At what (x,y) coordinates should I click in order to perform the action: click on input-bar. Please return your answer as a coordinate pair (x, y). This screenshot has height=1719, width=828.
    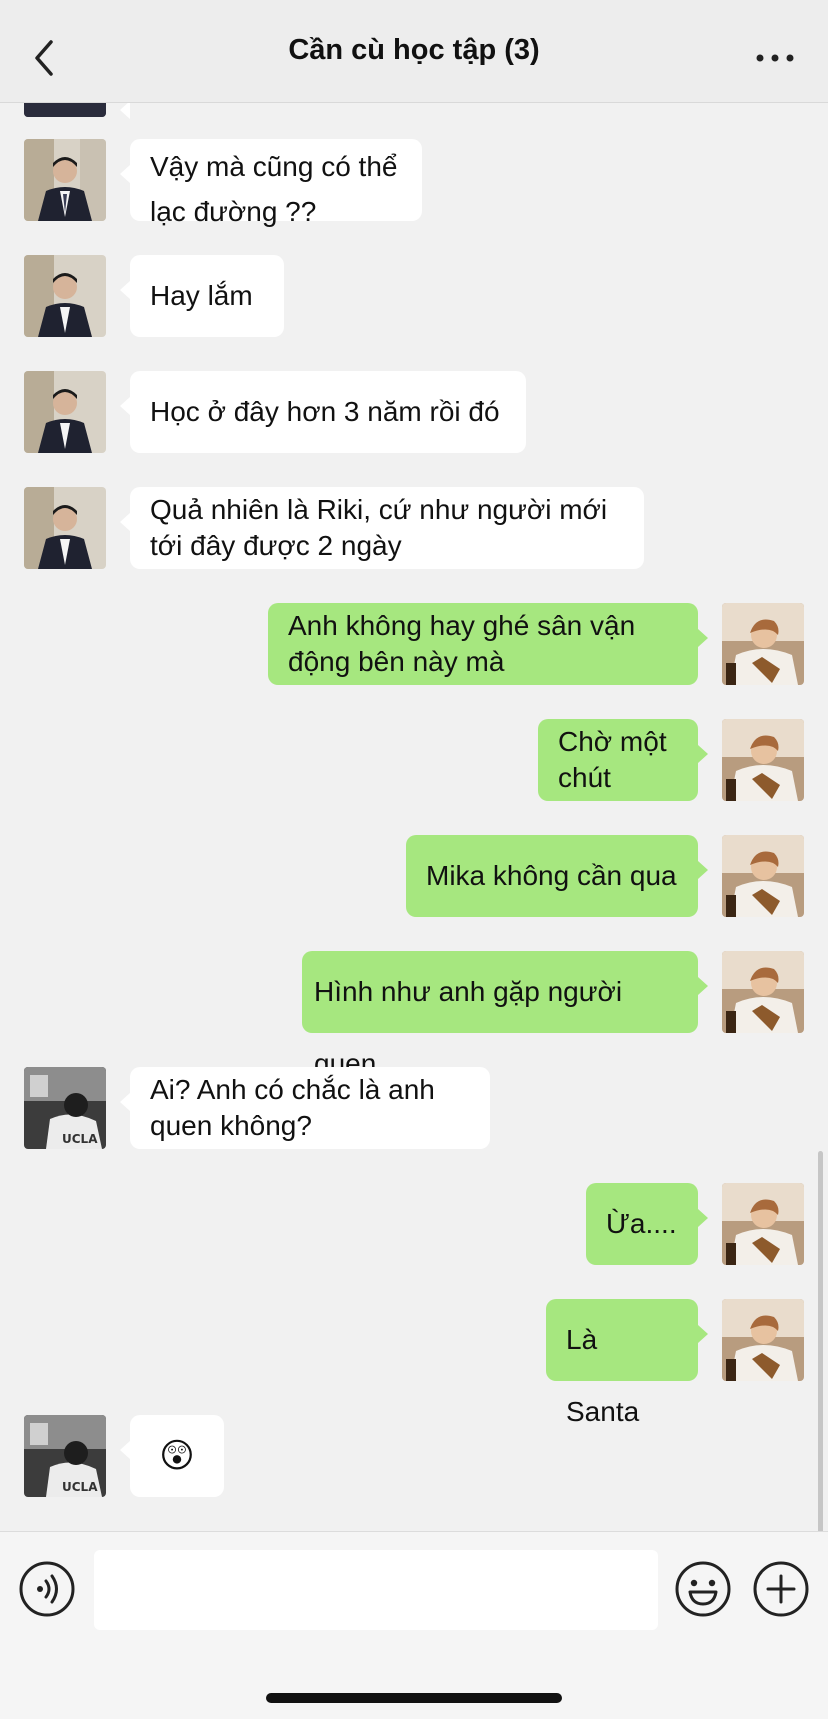
    Looking at the image, I should click on (414, 1625).